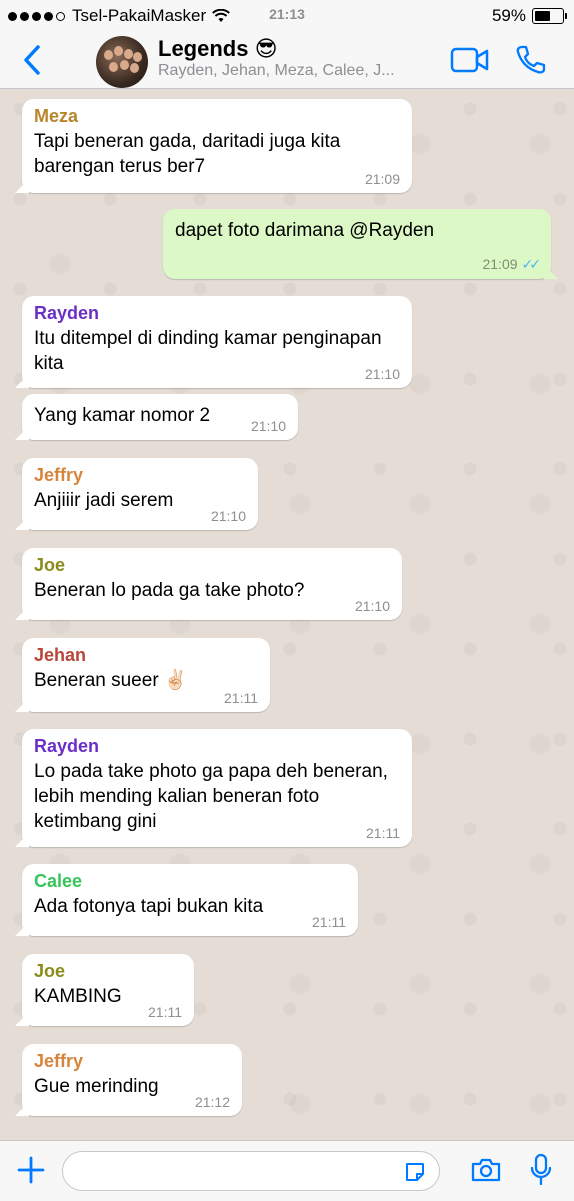 The height and width of the screenshot is (1201, 574). I want to click on message-bubble: Joe Beneran lo pada ga take photo? 21:10, so click(212, 584).